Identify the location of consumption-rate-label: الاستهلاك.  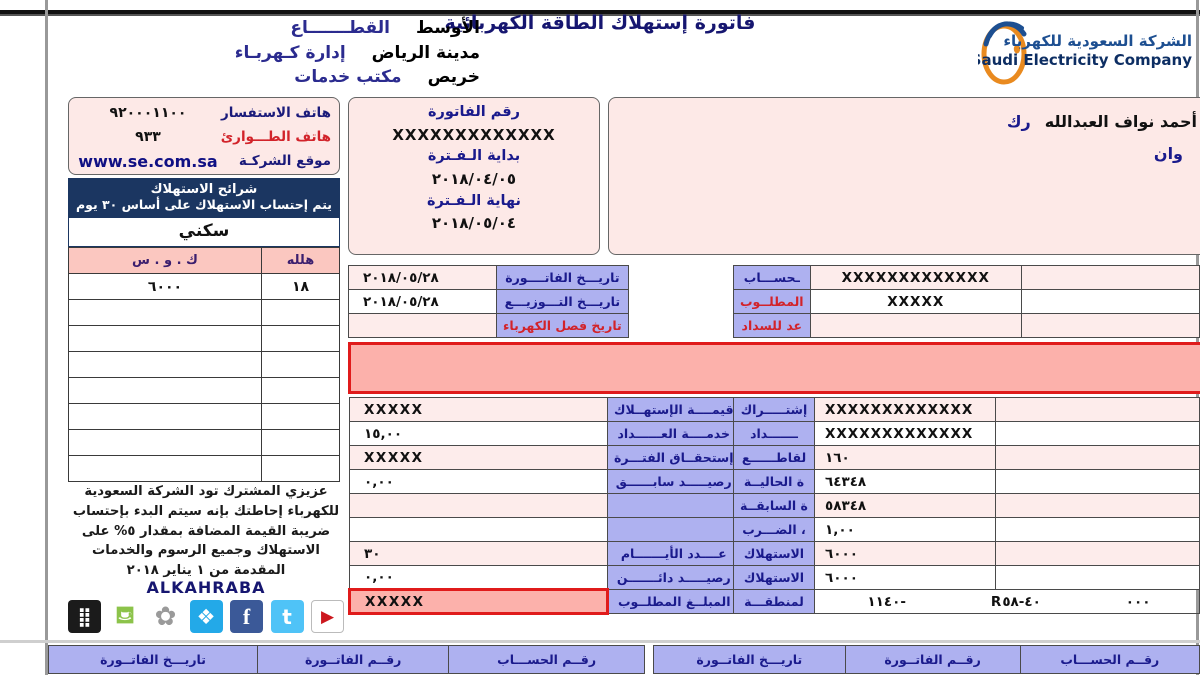
(774, 577).